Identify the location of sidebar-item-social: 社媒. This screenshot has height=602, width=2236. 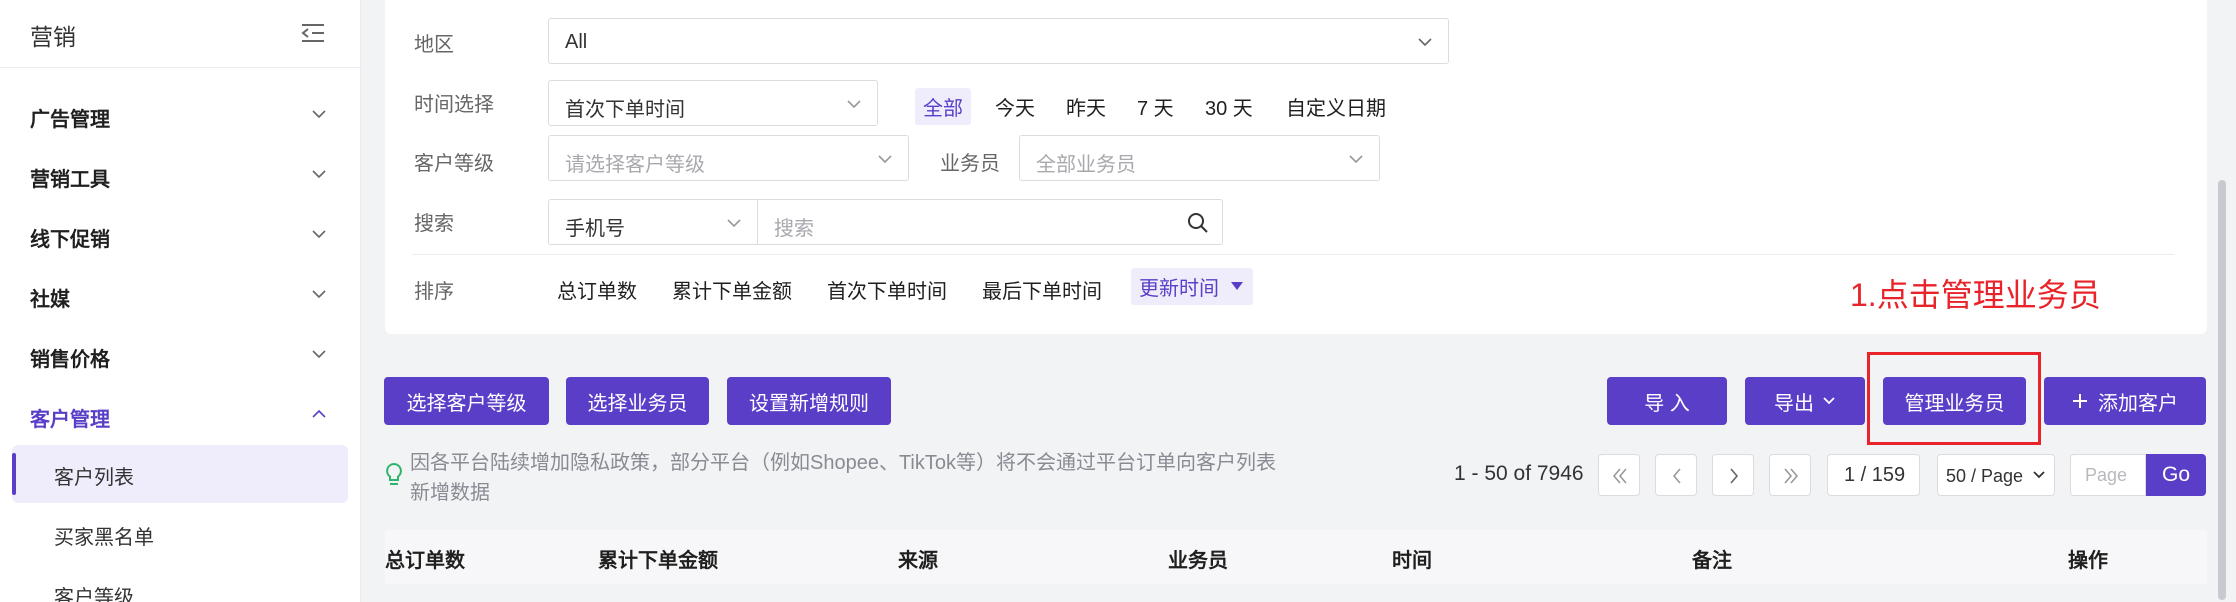
(180, 294).